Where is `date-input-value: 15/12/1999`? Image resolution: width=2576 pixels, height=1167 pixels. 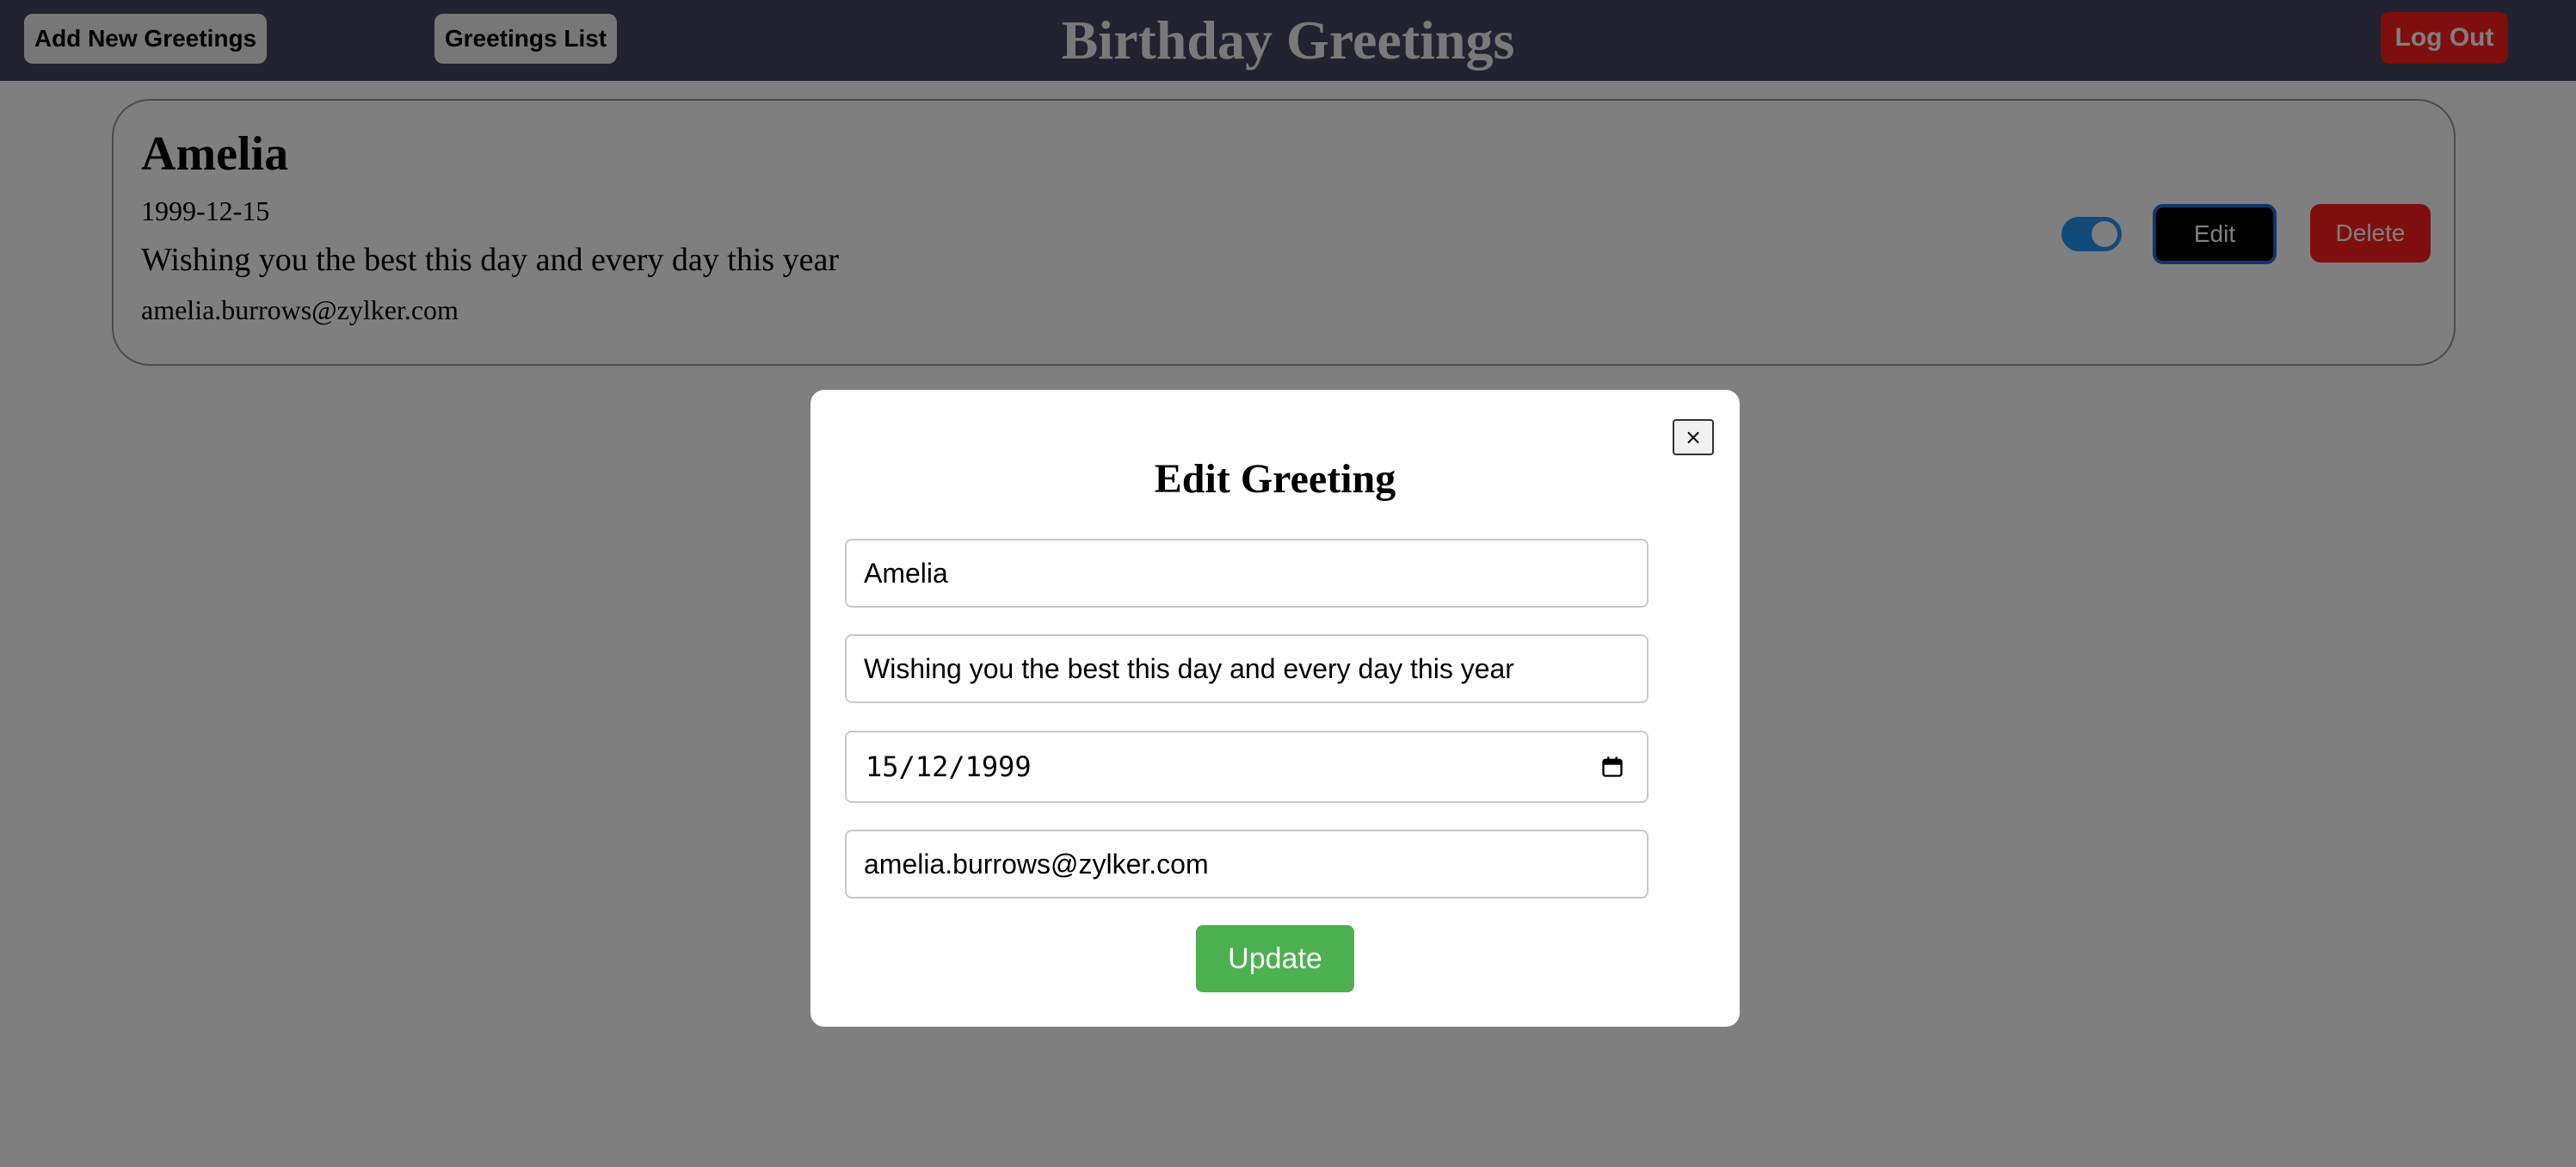 date-input-value: 15/12/1999 is located at coordinates (949, 766).